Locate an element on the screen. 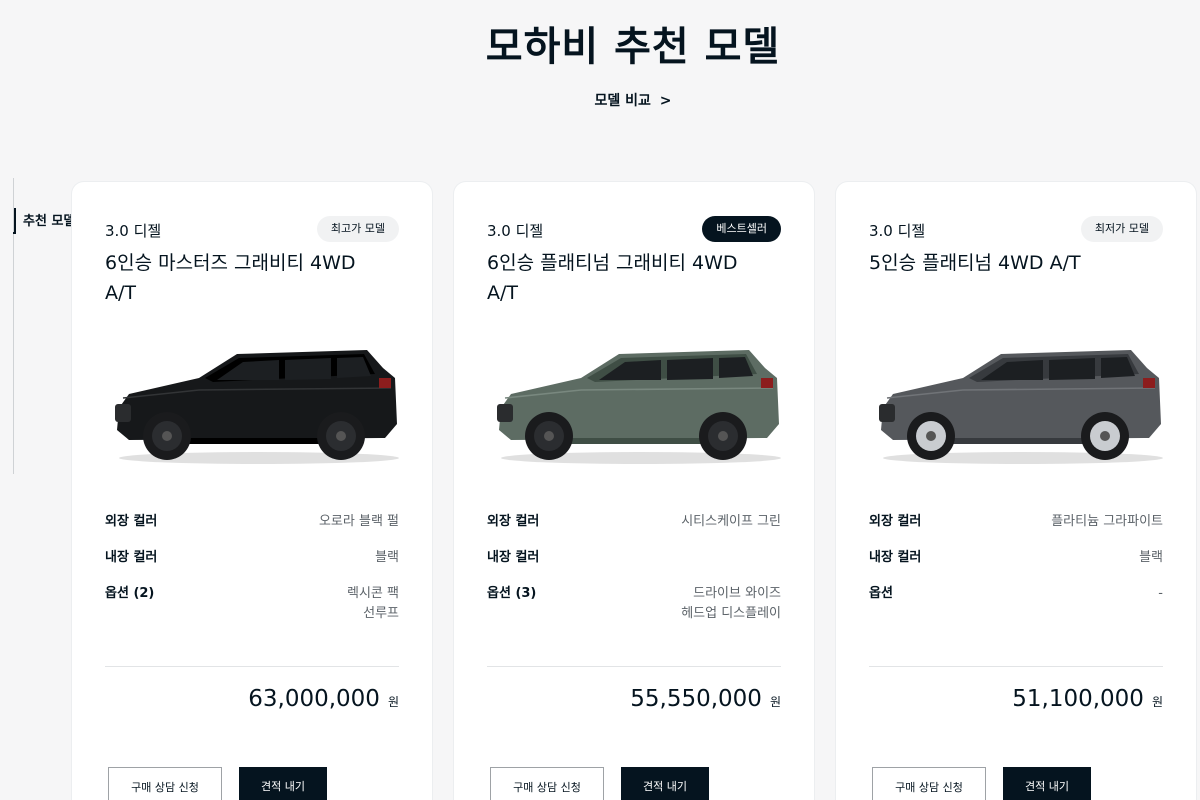  spec-value: - is located at coordinates (1160, 594).